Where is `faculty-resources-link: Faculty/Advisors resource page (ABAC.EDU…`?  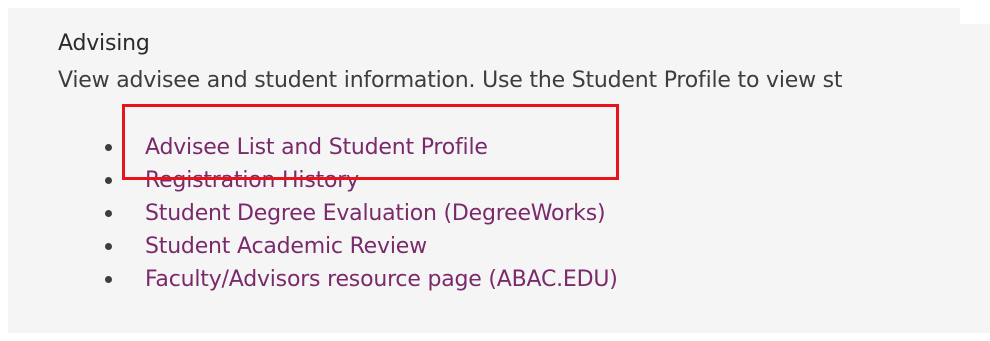 faculty-resources-link: Faculty/Advisors resource page (ABAC.EDU… is located at coordinates (381, 279).